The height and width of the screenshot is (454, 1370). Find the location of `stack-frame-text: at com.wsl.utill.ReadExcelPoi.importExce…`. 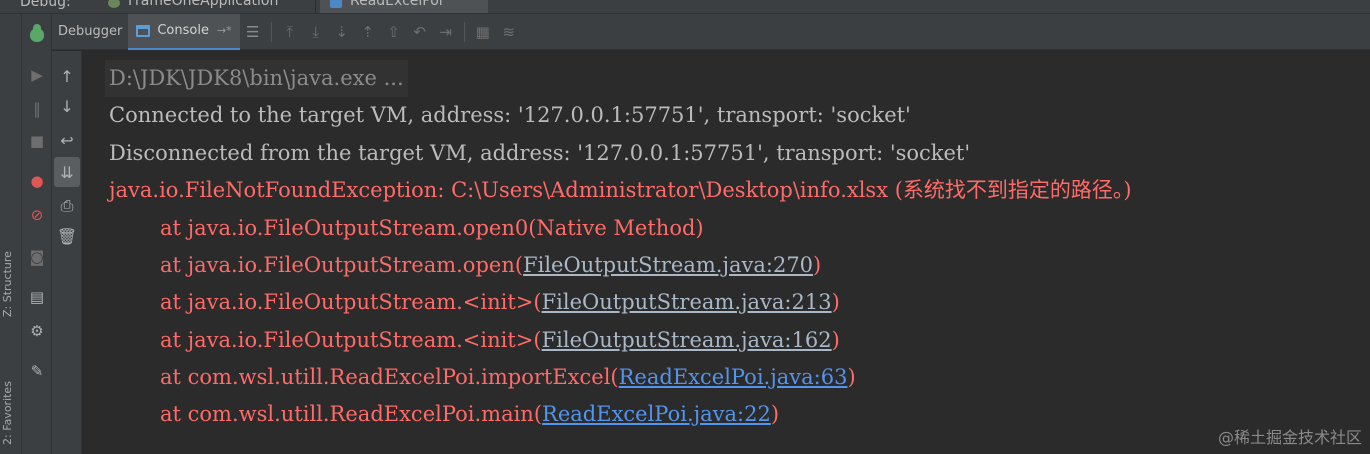

stack-frame-text: at com.wsl.utill.ReadExcelPoi.importExce… is located at coordinates (389, 377).